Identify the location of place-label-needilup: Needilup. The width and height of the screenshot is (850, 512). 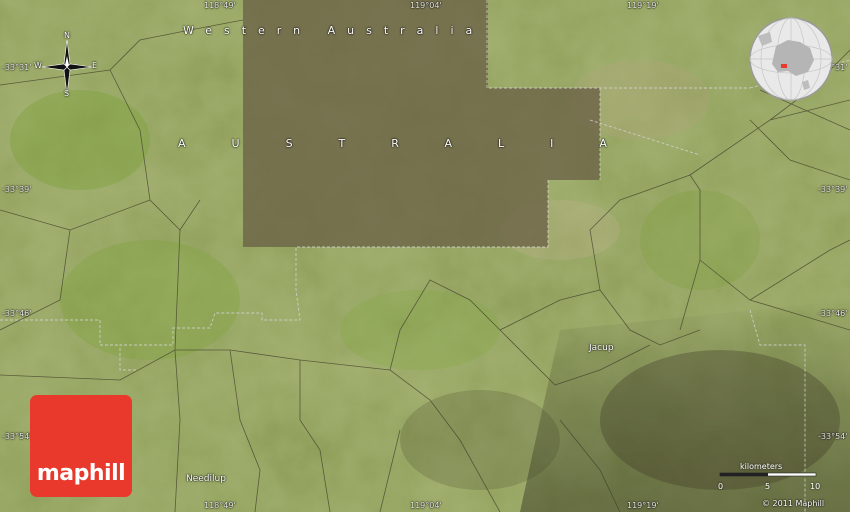
(206, 479).